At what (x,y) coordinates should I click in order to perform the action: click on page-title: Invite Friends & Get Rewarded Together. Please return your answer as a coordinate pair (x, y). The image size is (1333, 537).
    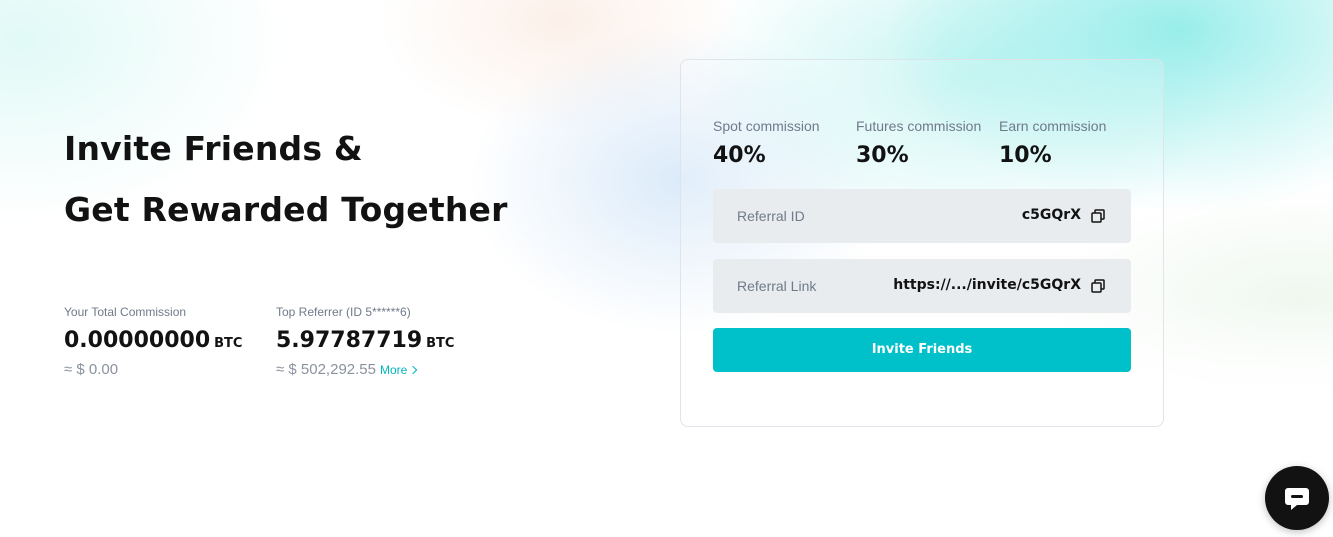
    Looking at the image, I should click on (286, 179).